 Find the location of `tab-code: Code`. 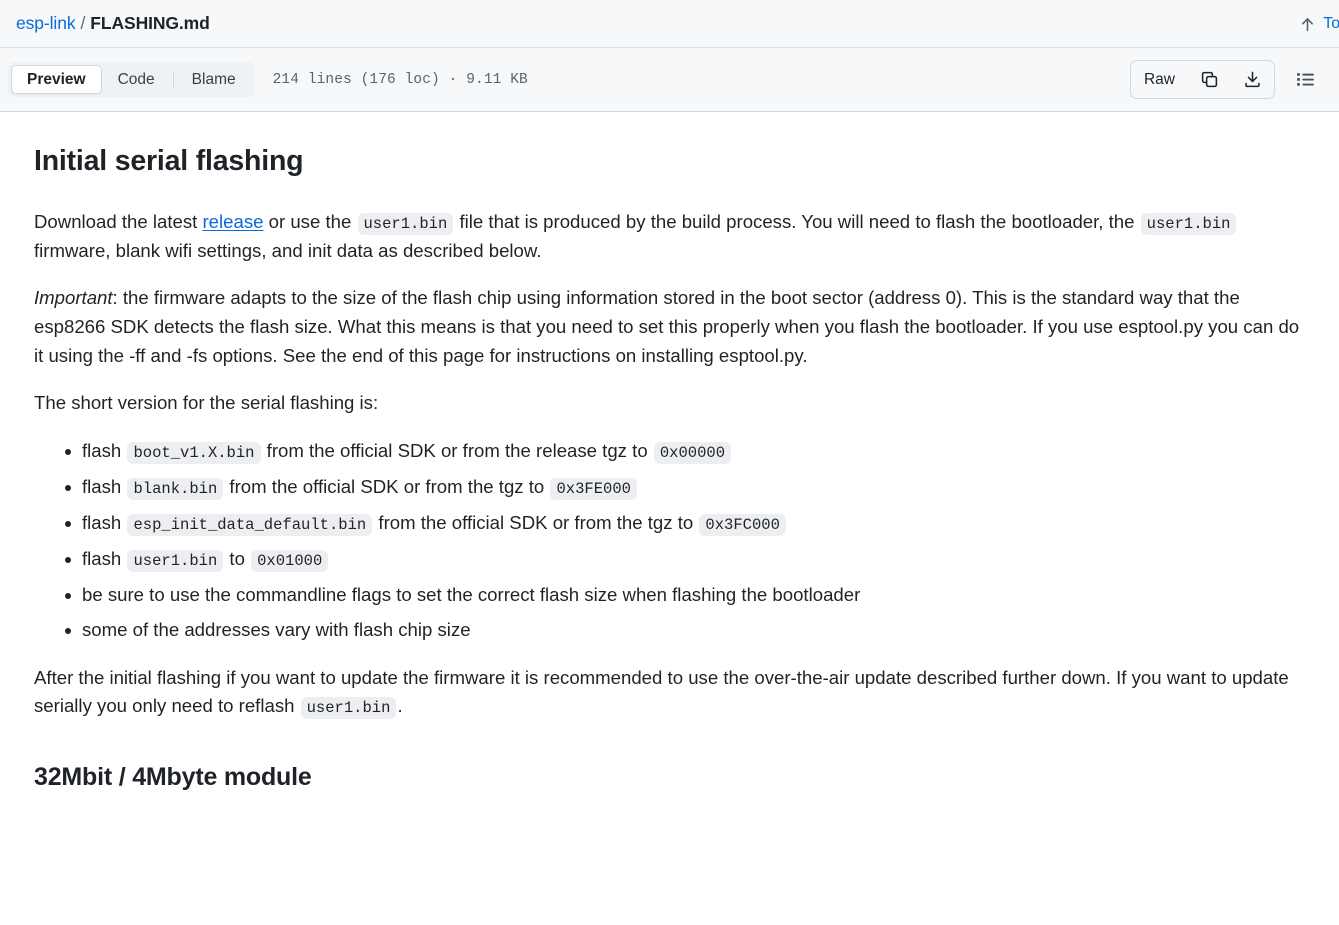

tab-code: Code is located at coordinates (136, 79).